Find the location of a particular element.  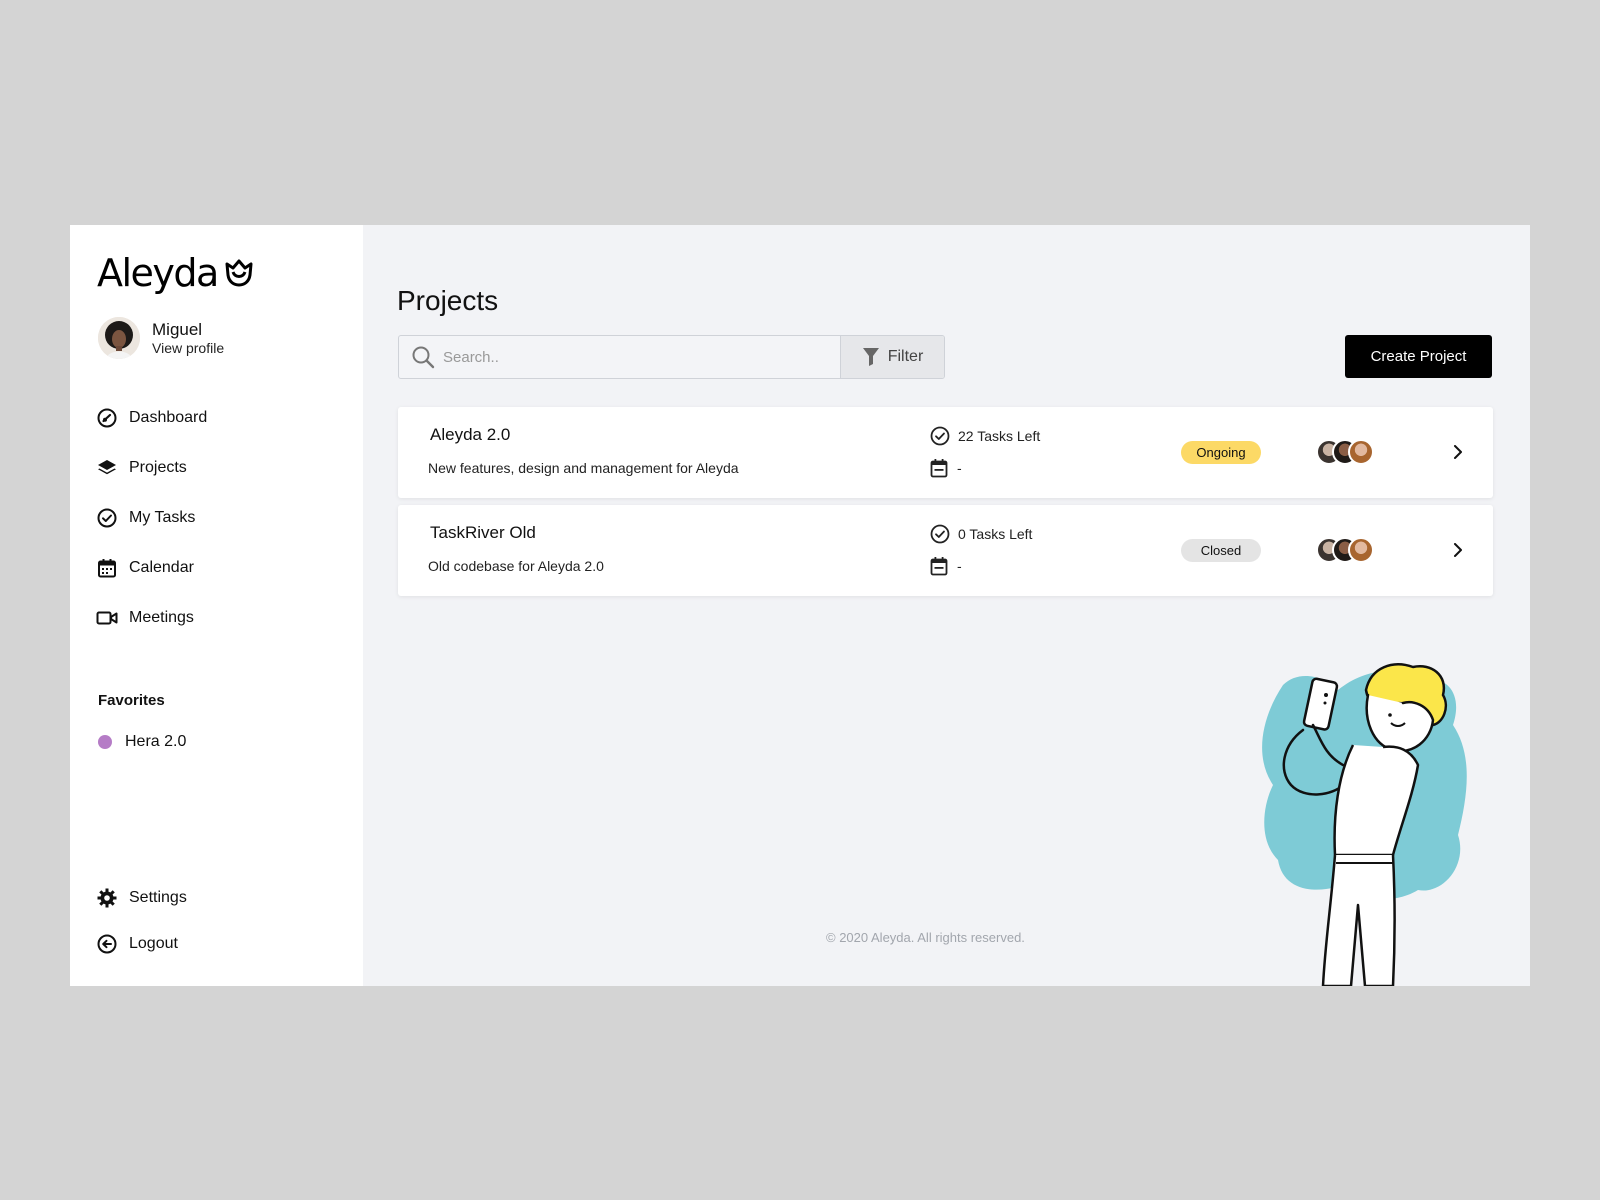

tasks-left: 0 Tasks Left is located at coordinates (981, 534).